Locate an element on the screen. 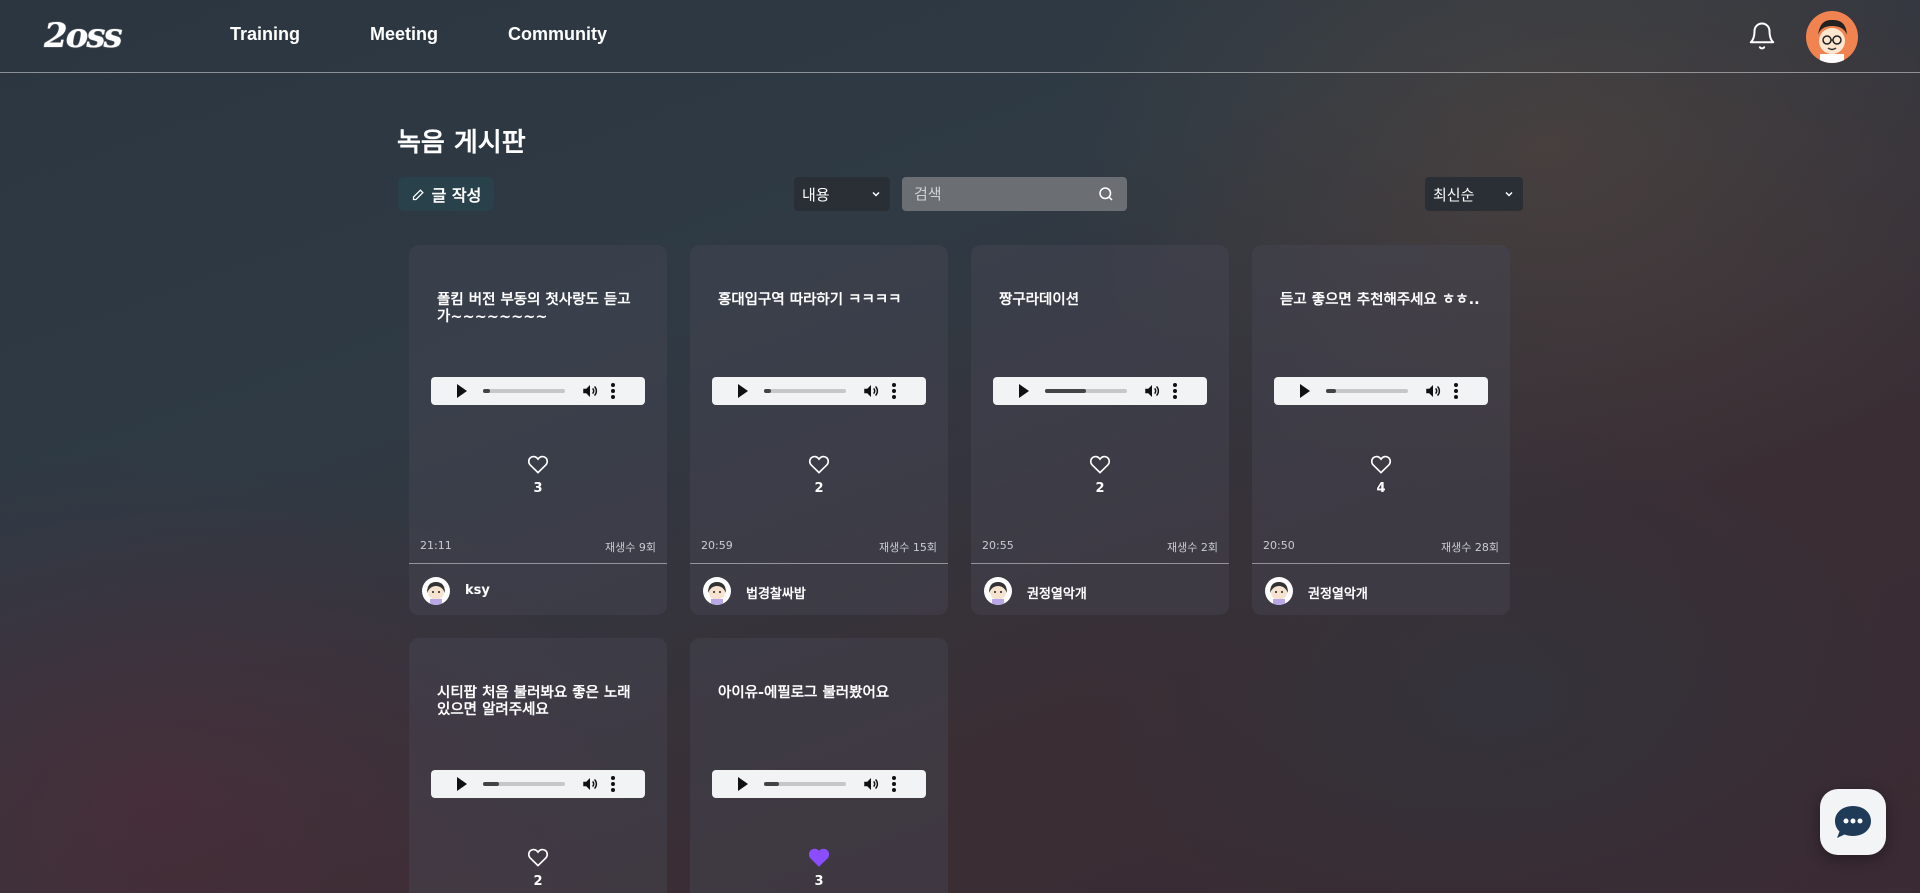  search-bar is located at coordinates (1014, 194).